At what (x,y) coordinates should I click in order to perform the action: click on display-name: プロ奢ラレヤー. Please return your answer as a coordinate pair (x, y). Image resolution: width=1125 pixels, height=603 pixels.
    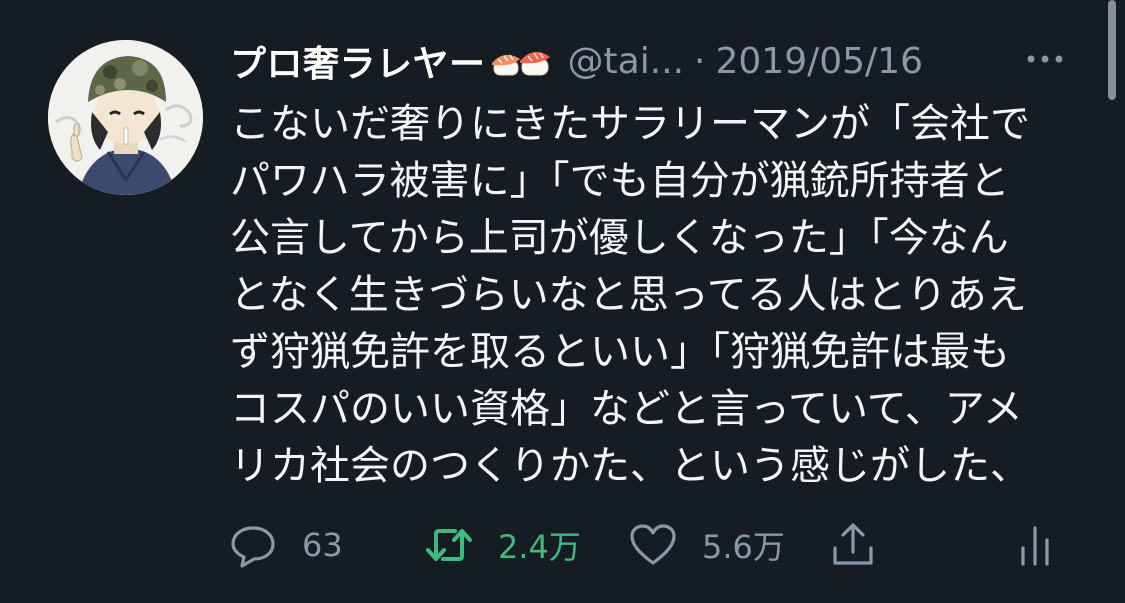
    Looking at the image, I should click on (358, 61).